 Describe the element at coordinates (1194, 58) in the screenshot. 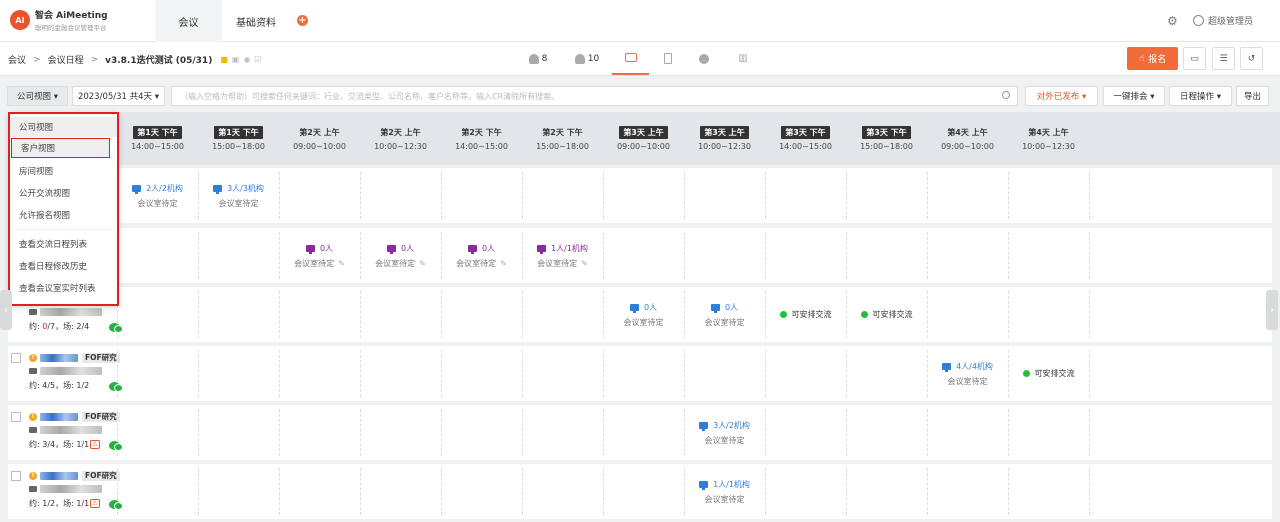

I see `monitor-button: ▭` at that location.